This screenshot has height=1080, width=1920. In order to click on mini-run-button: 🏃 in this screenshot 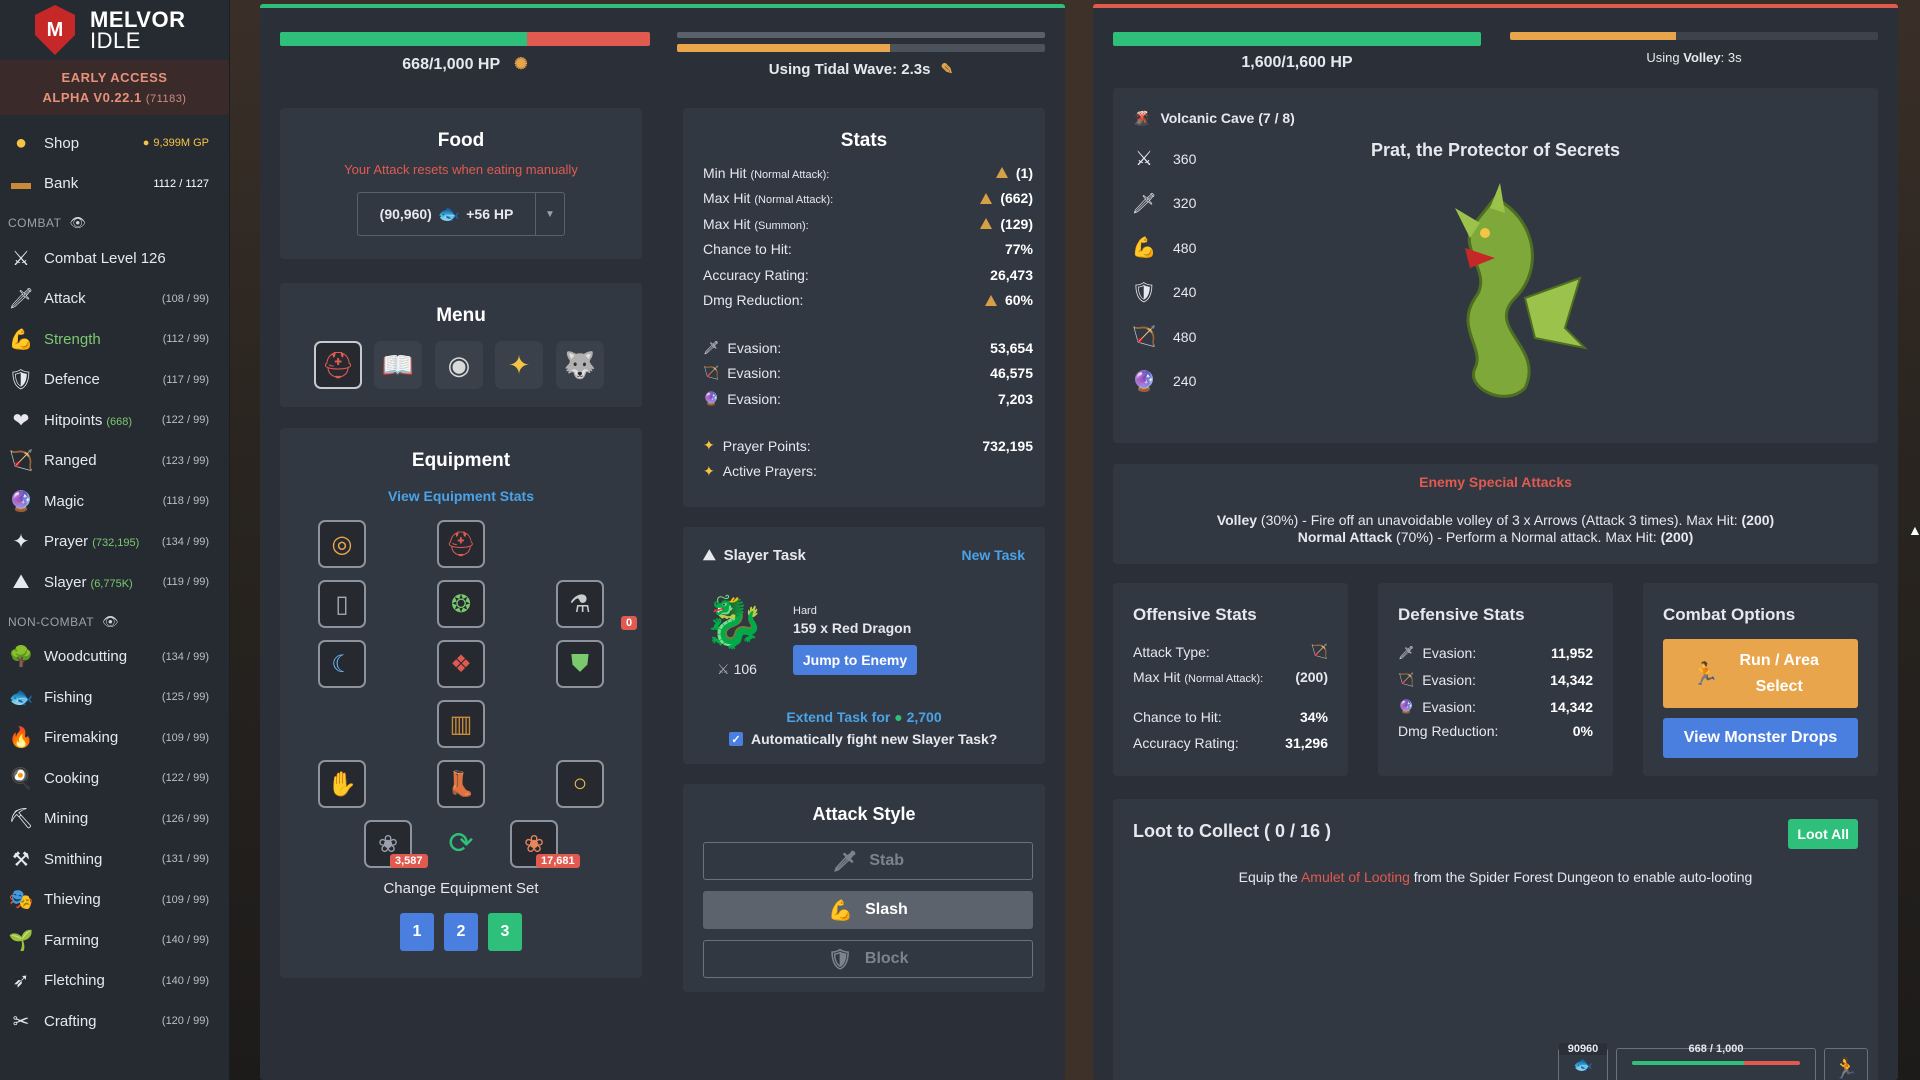, I will do `click(1846, 1064)`.